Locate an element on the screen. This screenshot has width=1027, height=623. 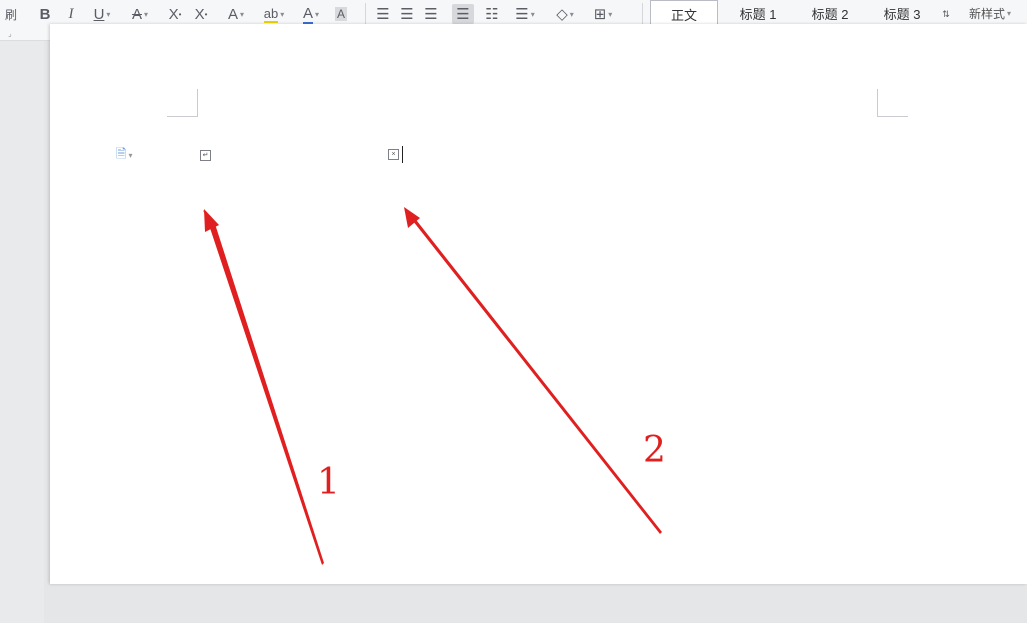
arrow-1-head-icon is located at coordinates (211, 220).